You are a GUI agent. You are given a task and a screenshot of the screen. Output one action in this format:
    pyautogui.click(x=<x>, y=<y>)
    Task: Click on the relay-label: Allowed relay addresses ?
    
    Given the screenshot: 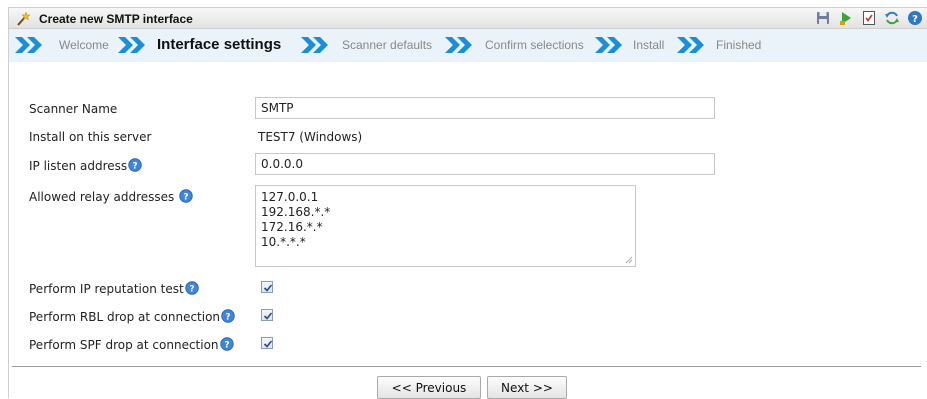 What is the action you would take?
    pyautogui.click(x=111, y=196)
    